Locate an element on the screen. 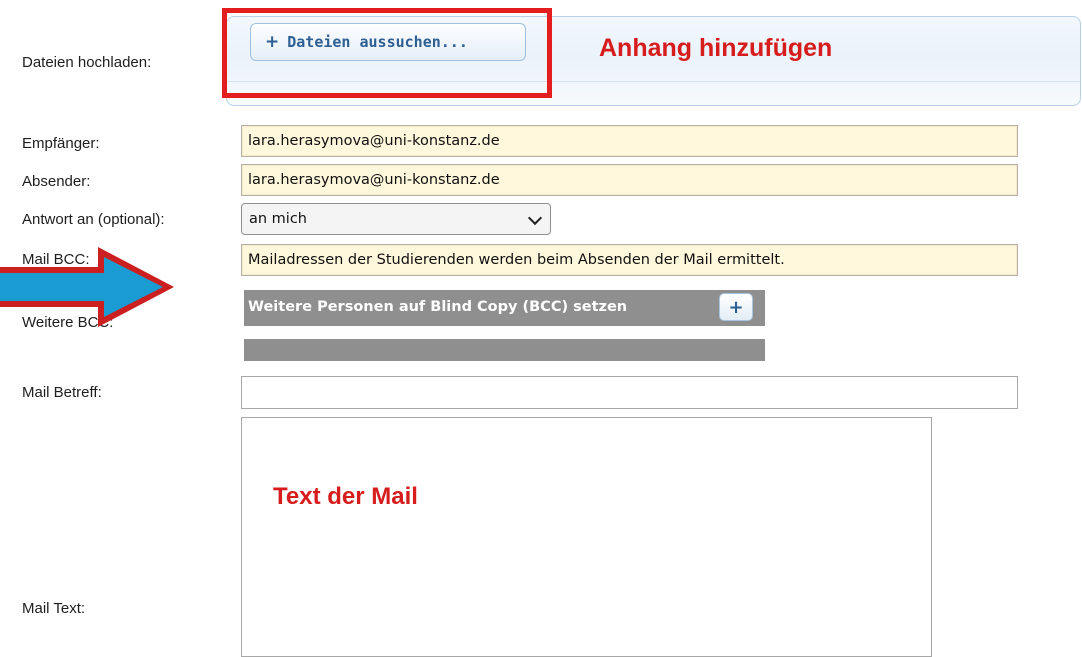 This screenshot has height=657, width=1082. plus-icon: + is located at coordinates (736, 307).